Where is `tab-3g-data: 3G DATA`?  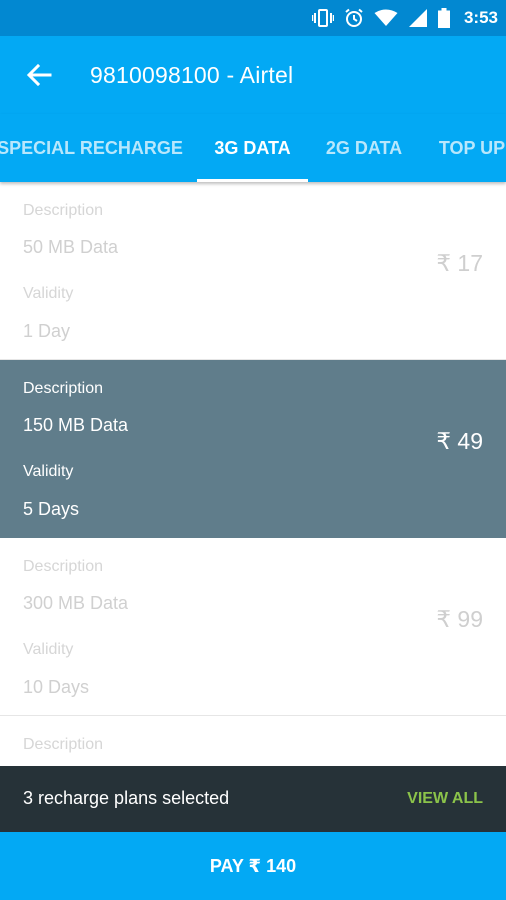
tab-3g-data: 3G DATA is located at coordinates (252, 148).